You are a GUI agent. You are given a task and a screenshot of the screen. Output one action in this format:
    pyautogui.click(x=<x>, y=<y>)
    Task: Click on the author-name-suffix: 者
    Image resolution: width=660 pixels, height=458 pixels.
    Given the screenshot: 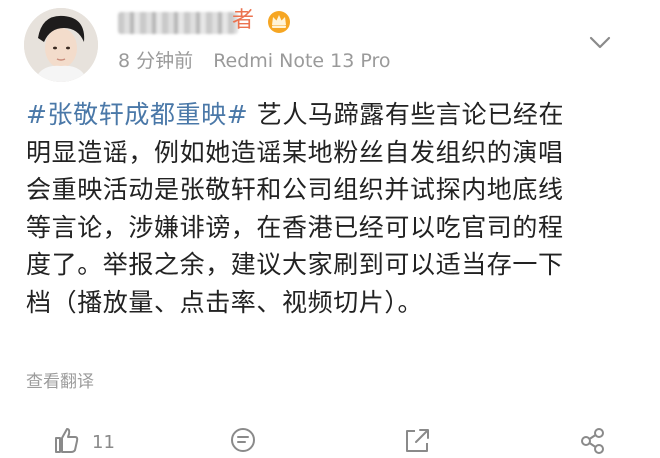 What is the action you would take?
    pyautogui.click(x=243, y=21)
    